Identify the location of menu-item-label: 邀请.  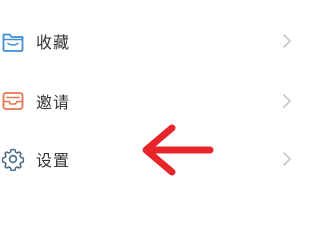
(53, 102).